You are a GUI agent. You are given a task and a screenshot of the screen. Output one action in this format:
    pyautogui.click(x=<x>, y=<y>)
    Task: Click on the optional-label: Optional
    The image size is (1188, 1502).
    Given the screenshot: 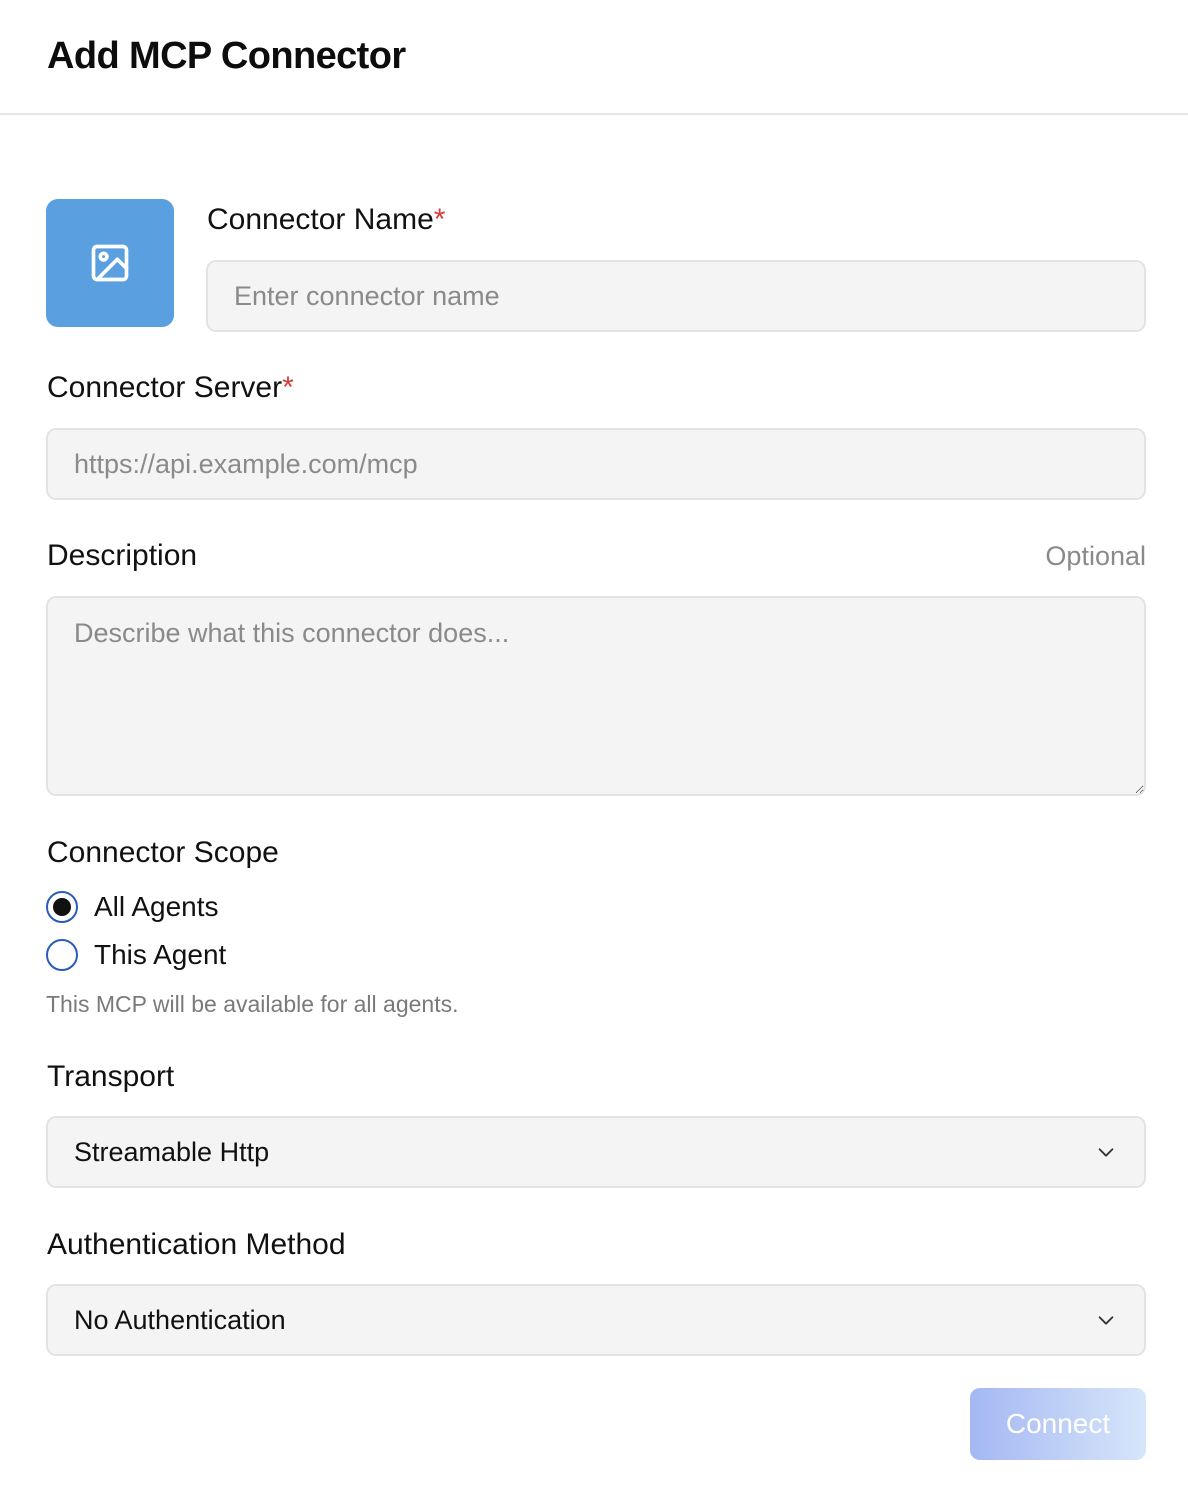 What is the action you would take?
    pyautogui.click(x=1095, y=556)
    